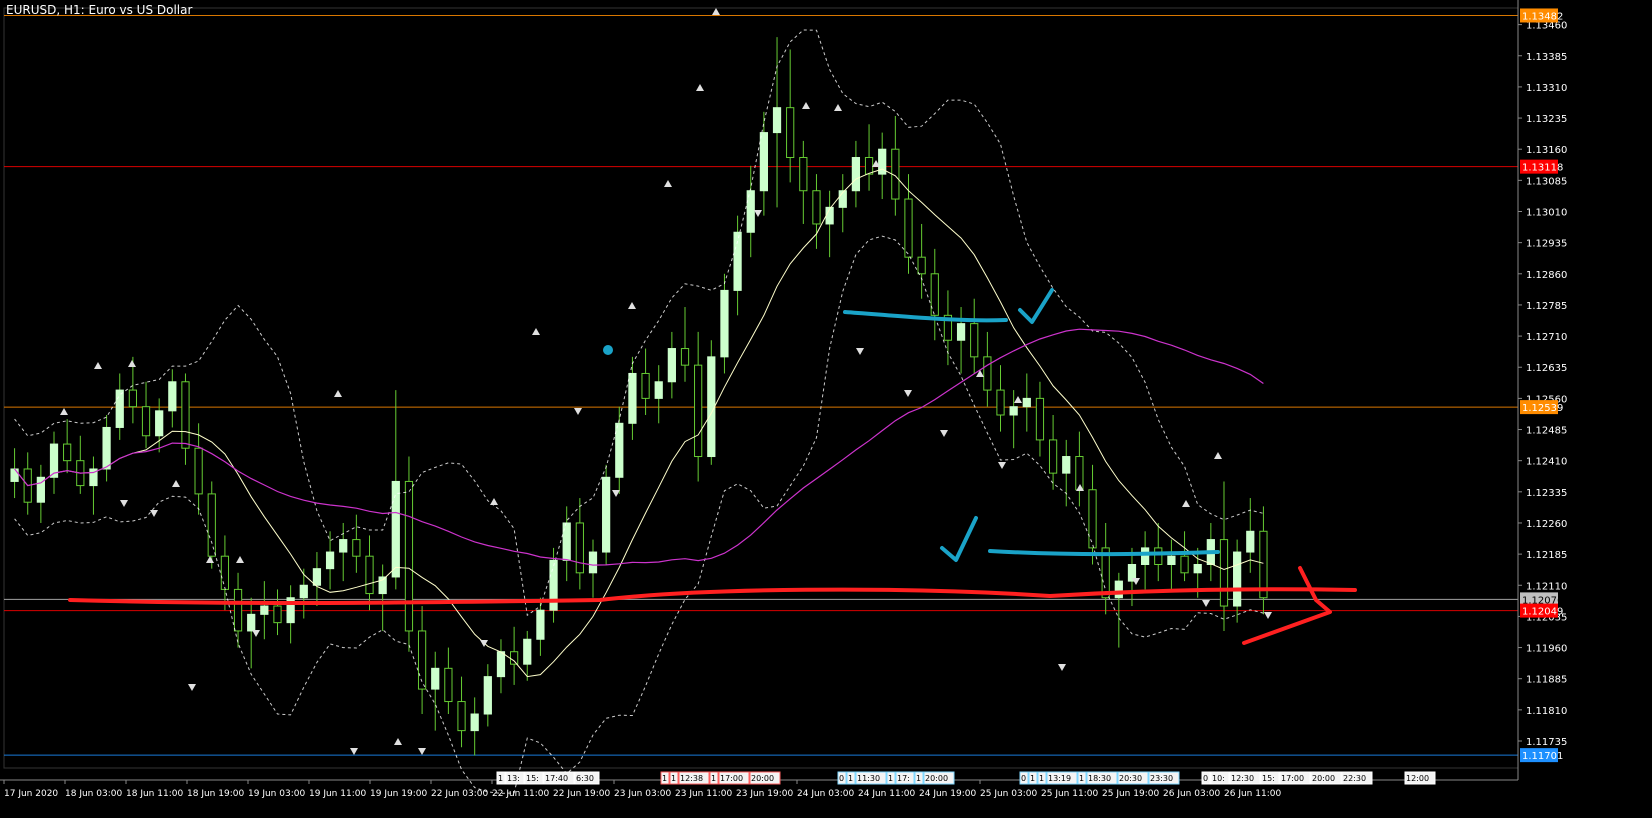 The height and width of the screenshot is (818, 1652). I want to click on price-tick-label: 1.13085, so click(1546, 181).